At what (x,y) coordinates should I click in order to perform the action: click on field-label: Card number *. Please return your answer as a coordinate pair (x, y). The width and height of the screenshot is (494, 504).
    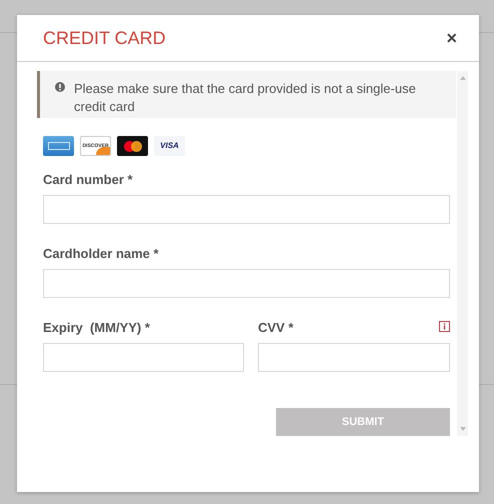
    Looking at the image, I should click on (88, 179).